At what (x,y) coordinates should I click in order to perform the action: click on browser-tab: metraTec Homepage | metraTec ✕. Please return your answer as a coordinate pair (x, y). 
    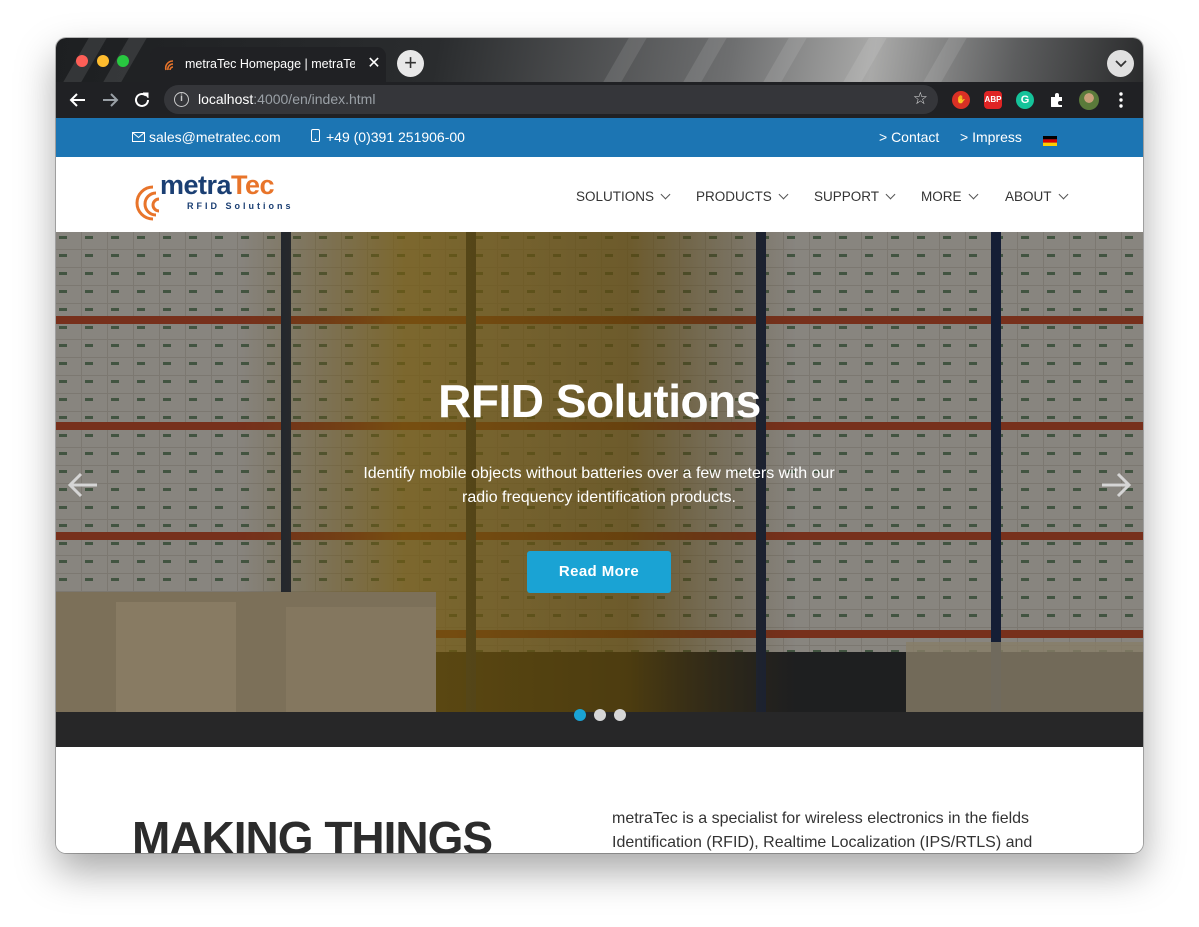
    Looking at the image, I should click on (268, 64).